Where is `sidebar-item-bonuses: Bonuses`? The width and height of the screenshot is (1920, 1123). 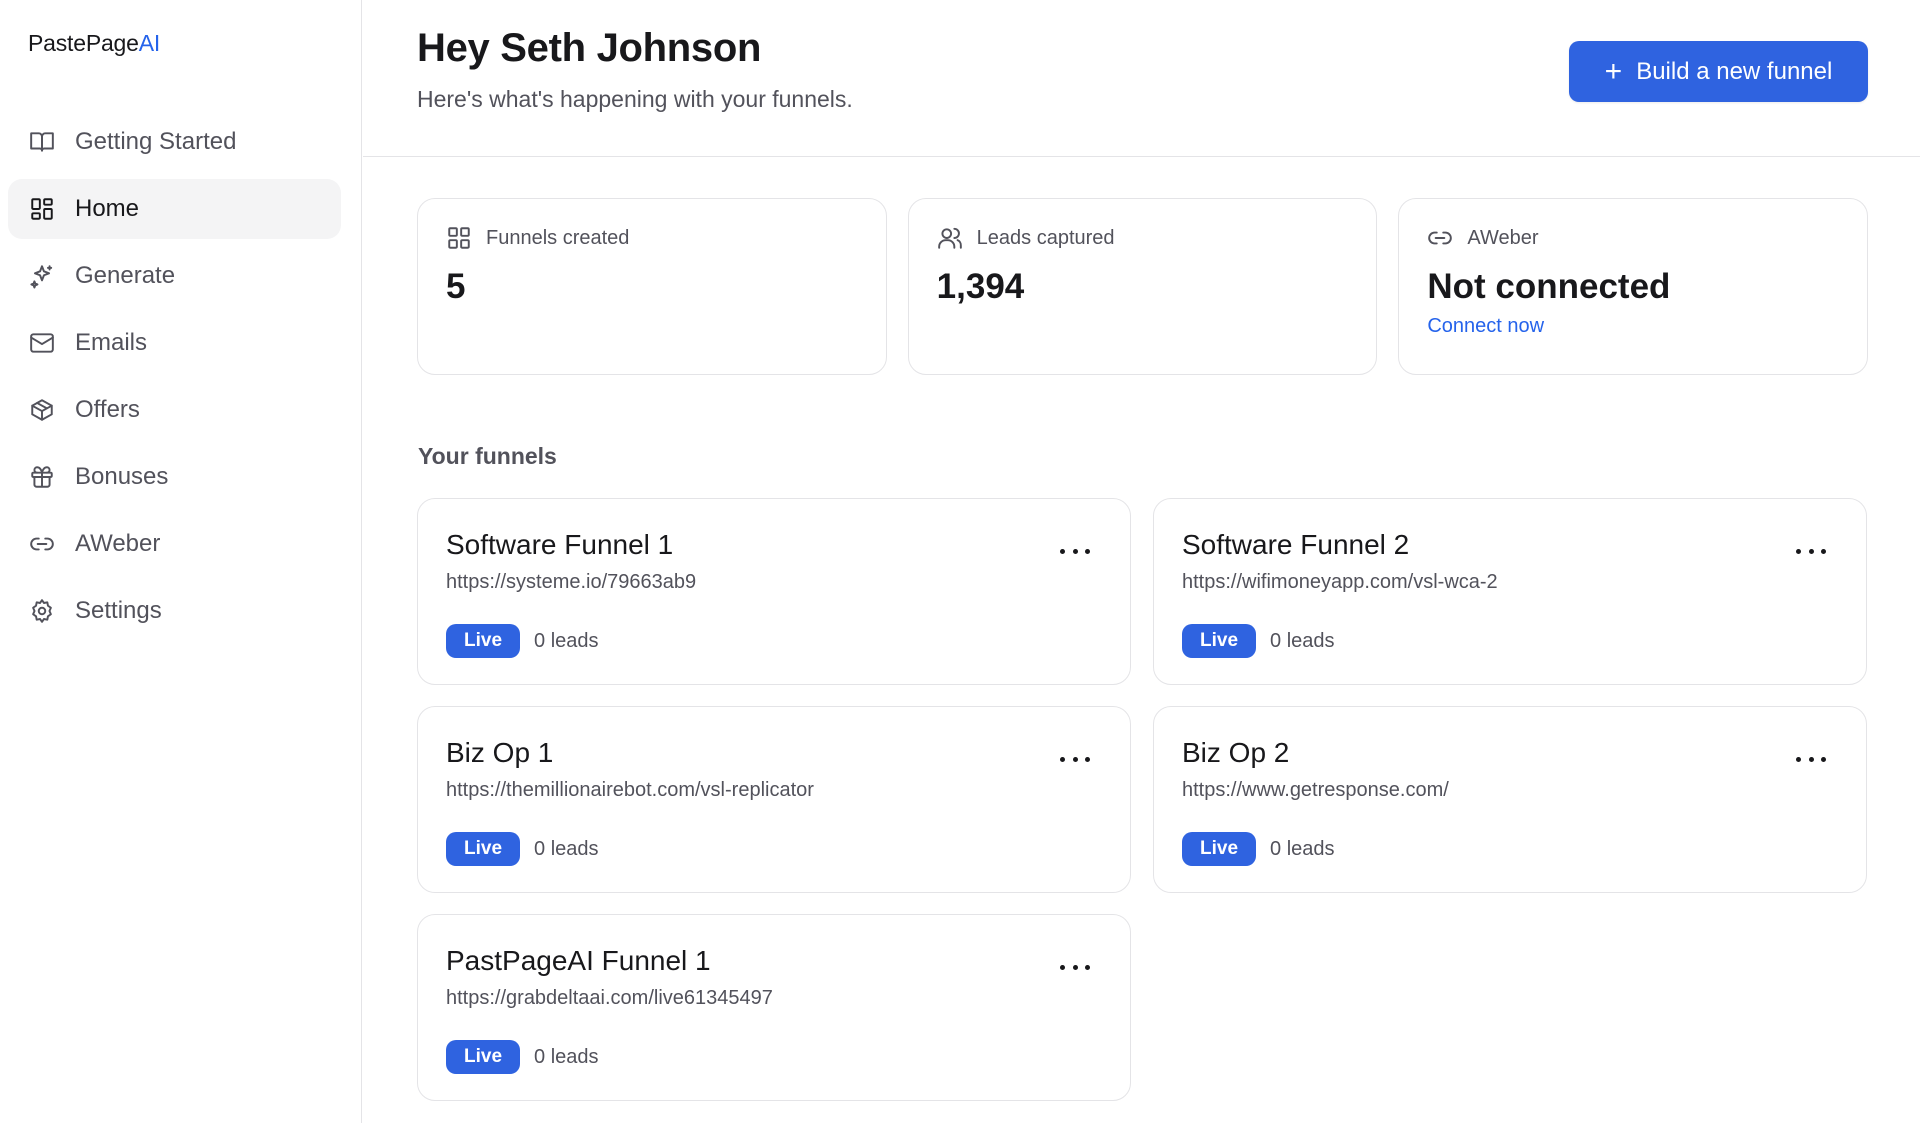 sidebar-item-bonuses: Bonuses is located at coordinates (174, 477).